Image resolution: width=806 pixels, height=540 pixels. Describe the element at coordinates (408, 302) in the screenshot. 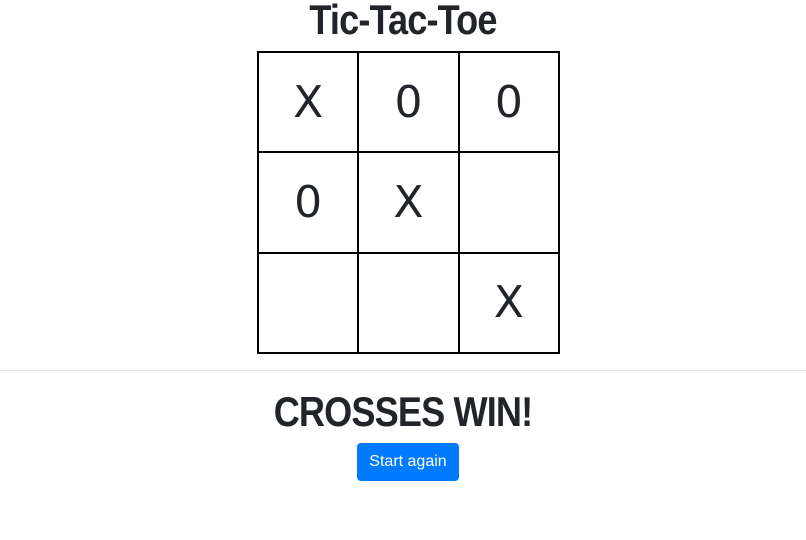

I see `board-cell-r3-c2` at that location.